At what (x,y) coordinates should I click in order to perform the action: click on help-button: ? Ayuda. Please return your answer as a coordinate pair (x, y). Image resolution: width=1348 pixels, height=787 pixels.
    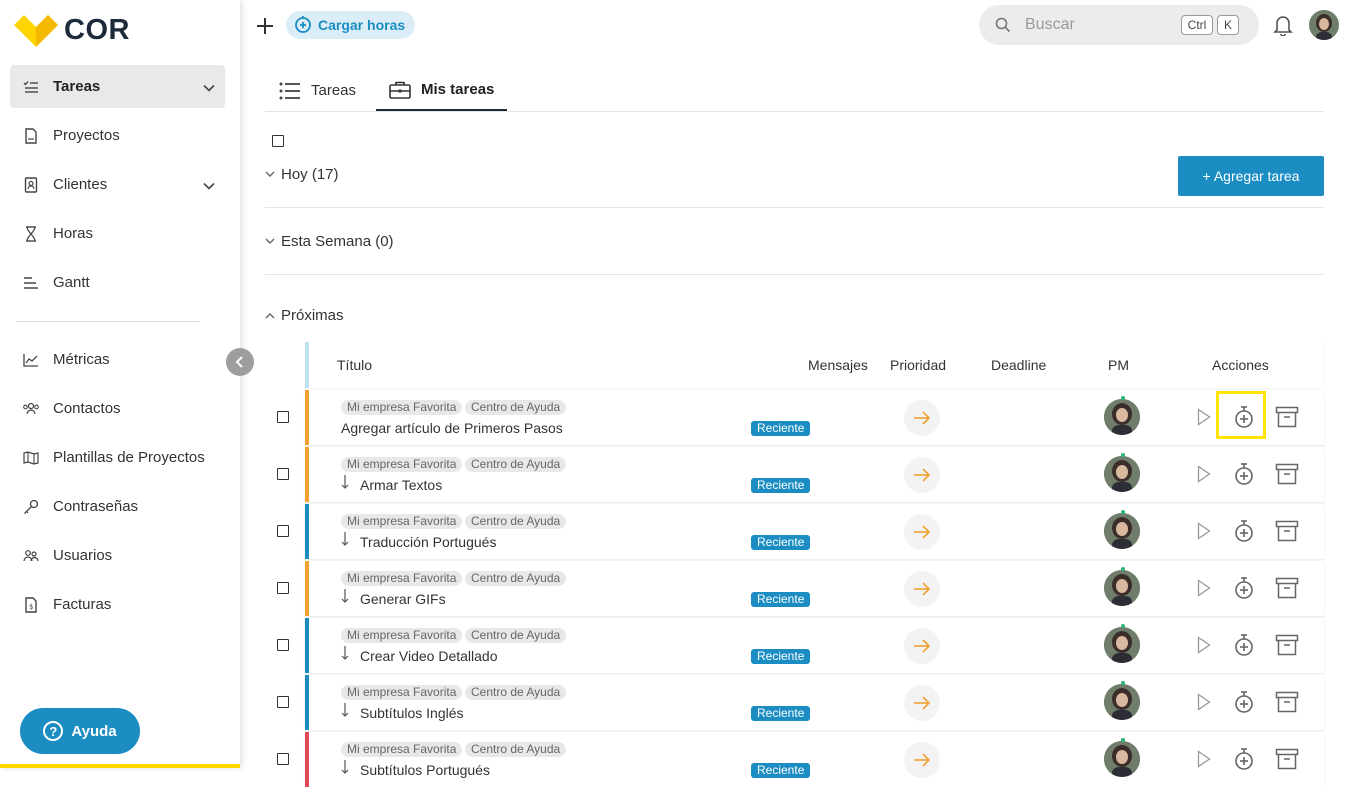
    Looking at the image, I should click on (80, 731).